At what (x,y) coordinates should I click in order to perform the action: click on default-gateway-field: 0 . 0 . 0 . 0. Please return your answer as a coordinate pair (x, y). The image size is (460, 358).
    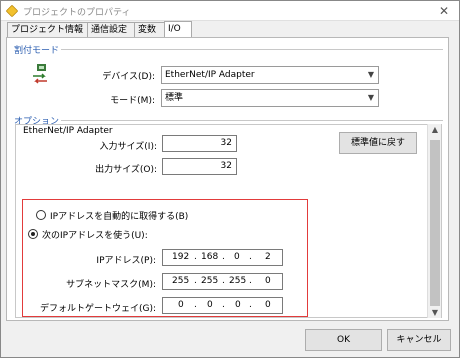
    Looking at the image, I should click on (222, 305).